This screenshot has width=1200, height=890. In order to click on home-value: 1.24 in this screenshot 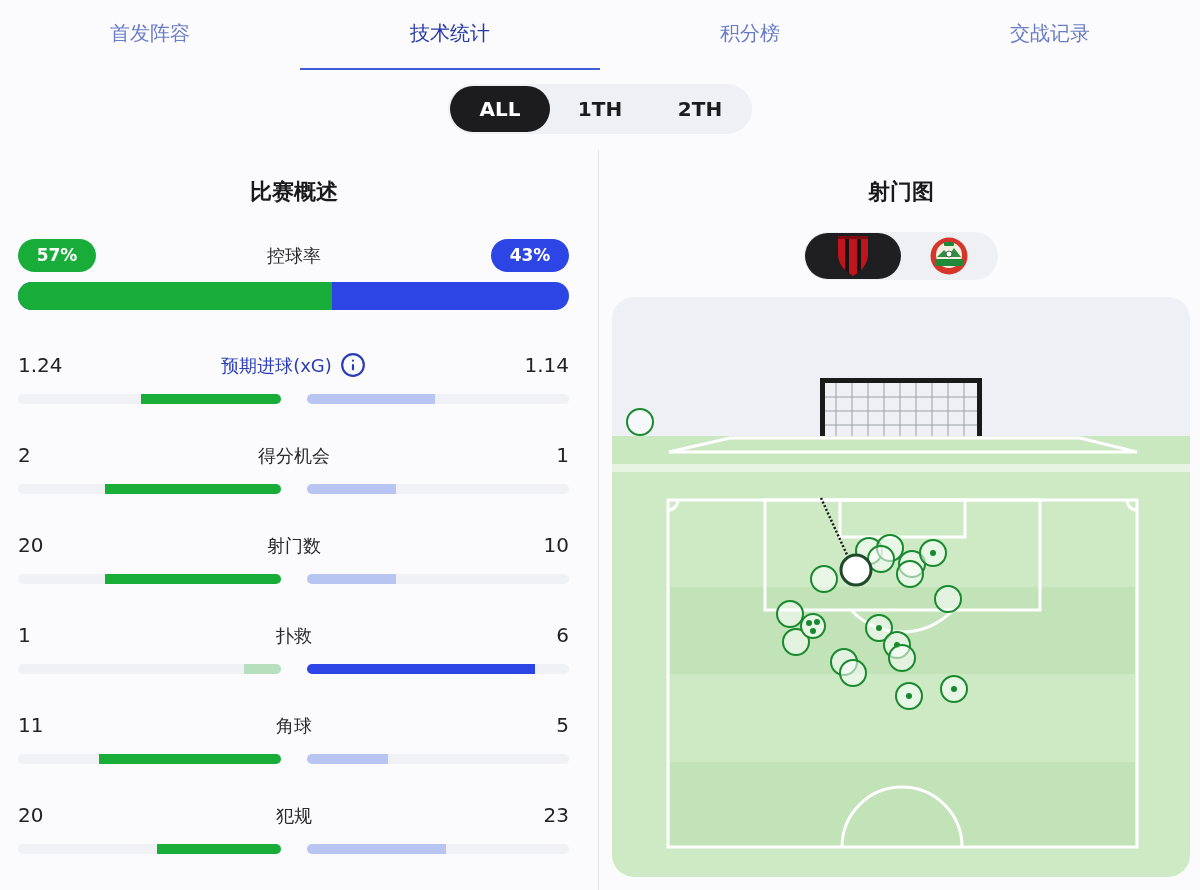, I will do `click(40, 365)`.